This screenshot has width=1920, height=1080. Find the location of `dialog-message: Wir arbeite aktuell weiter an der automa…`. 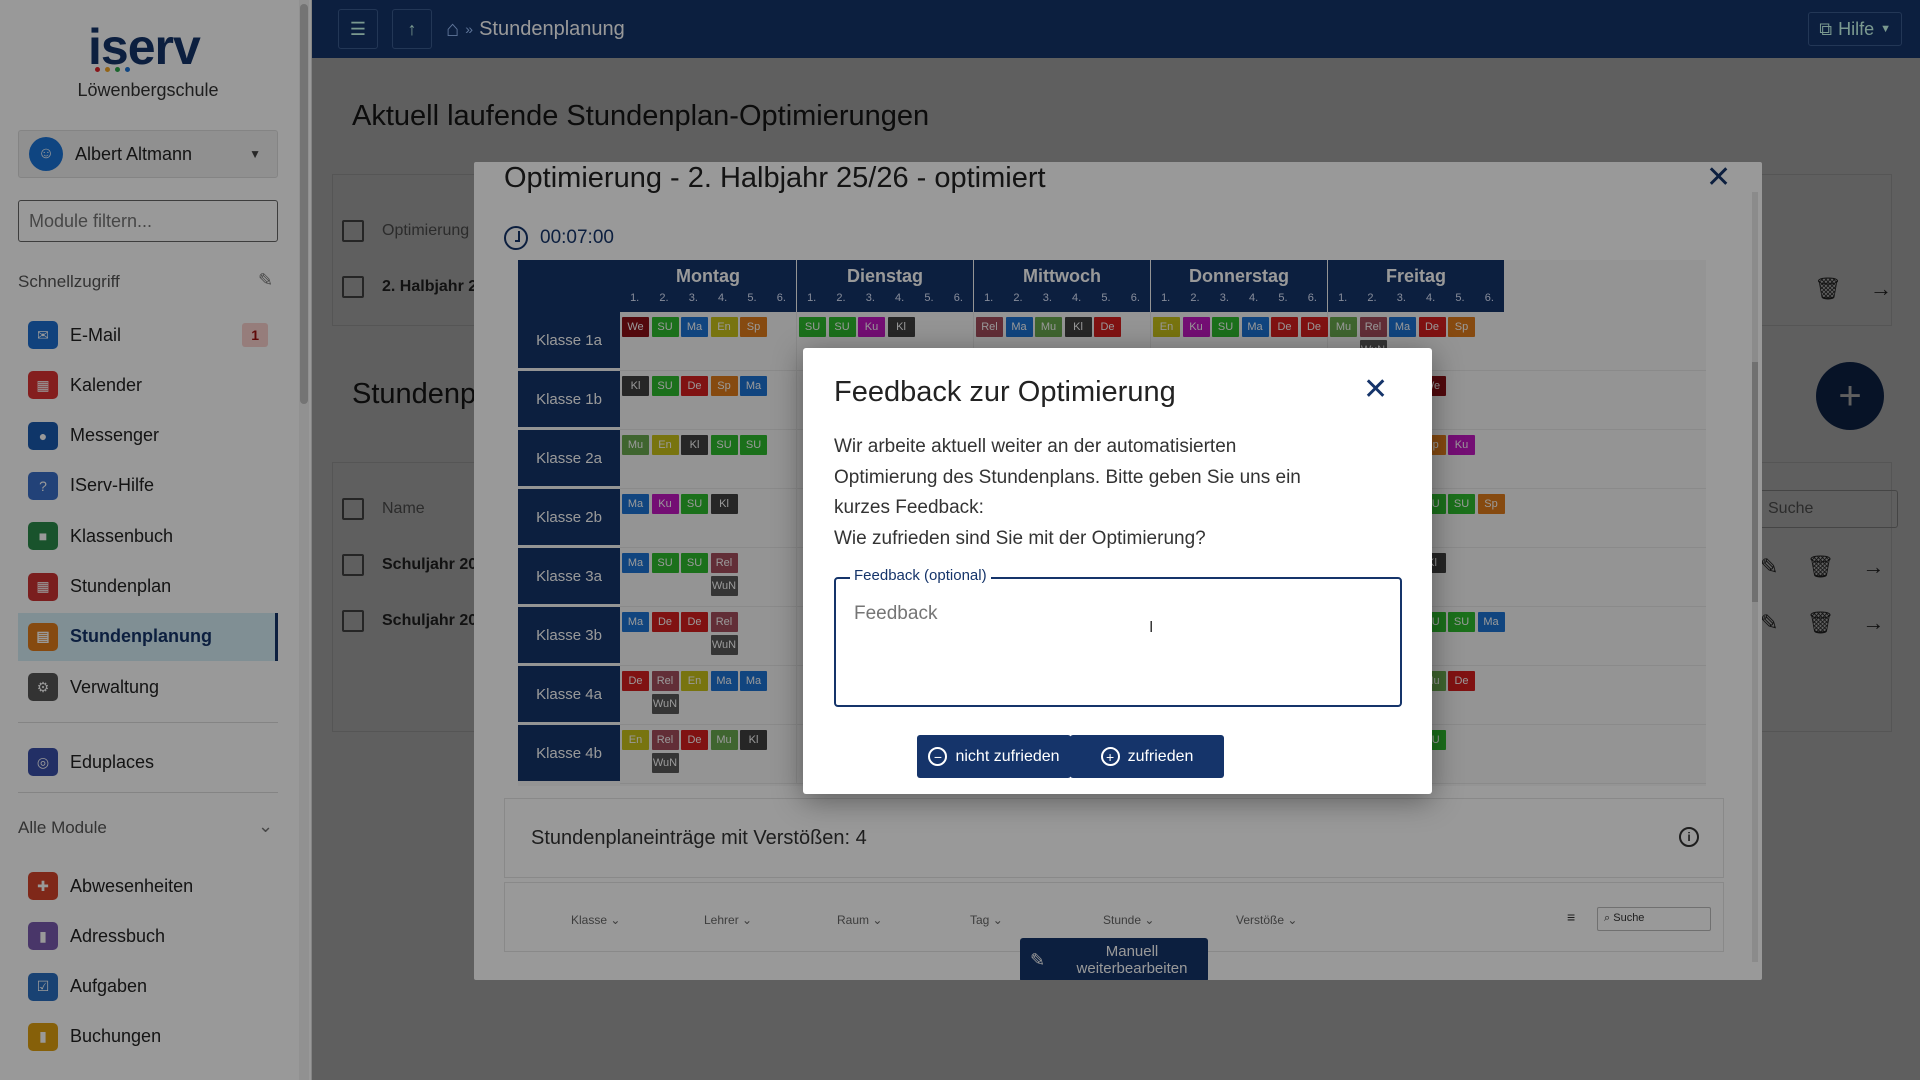

dialog-message: Wir arbeite aktuell weiter an der automa… is located at coordinates (1114, 493).